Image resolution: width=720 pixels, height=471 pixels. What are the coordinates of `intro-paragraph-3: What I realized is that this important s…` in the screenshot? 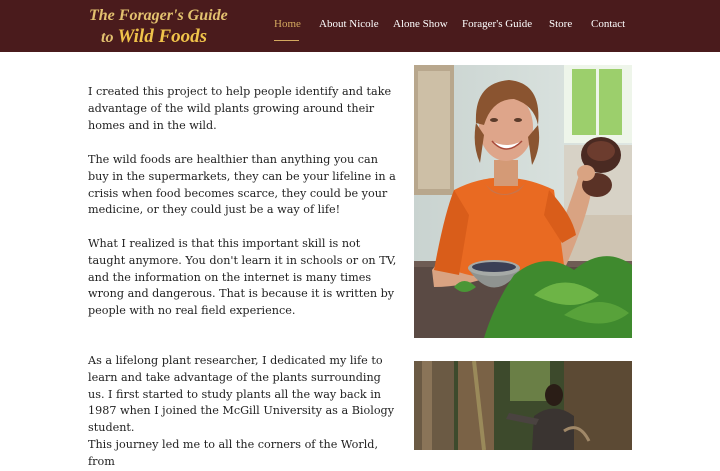 It's located at (242, 277).